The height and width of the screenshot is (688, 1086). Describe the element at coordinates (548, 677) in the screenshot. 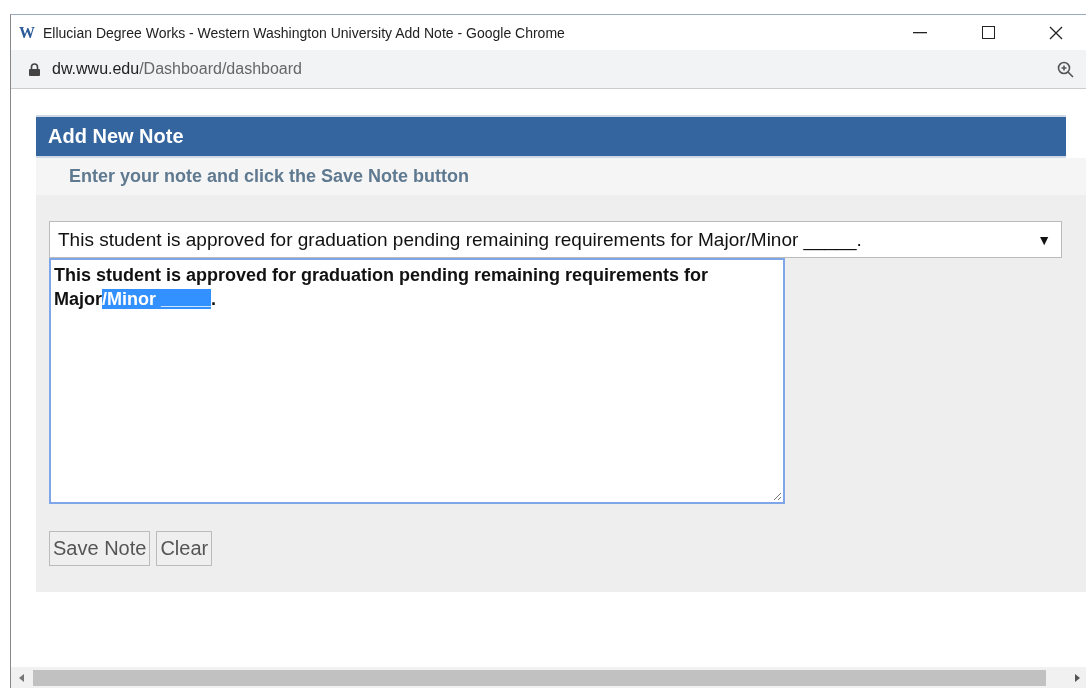

I see `horizontal-scrollbar` at that location.